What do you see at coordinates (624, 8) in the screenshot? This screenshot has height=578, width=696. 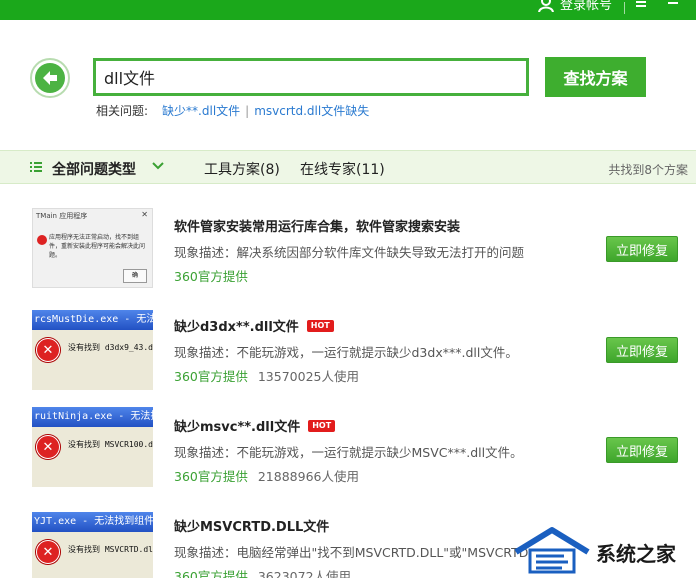 I see `divider` at bounding box center [624, 8].